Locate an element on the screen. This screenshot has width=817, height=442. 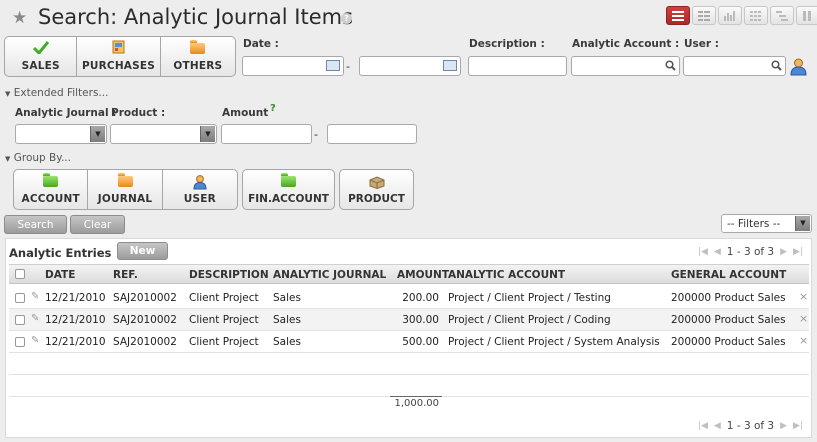
new-button: New is located at coordinates (142, 251).